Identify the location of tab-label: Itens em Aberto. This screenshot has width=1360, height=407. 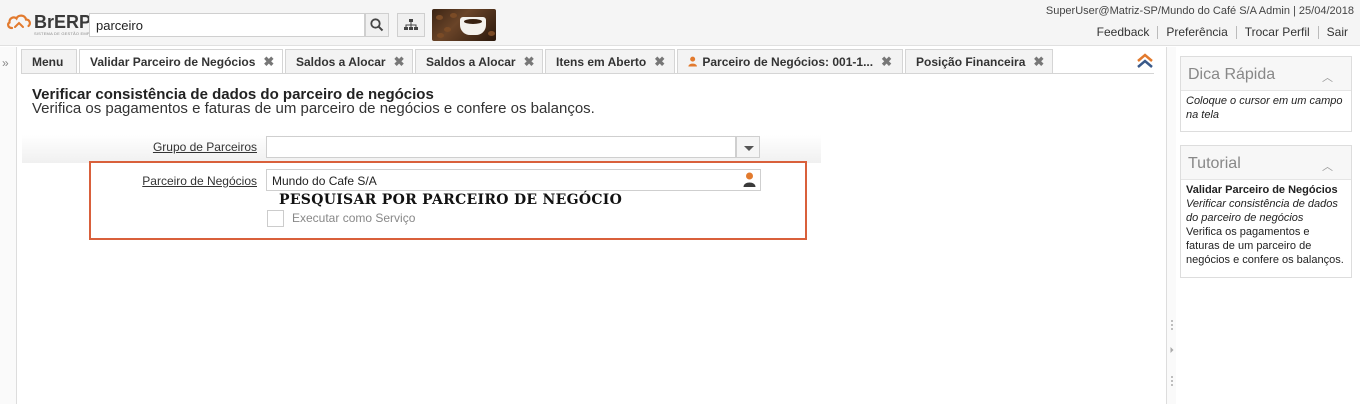
(601, 61).